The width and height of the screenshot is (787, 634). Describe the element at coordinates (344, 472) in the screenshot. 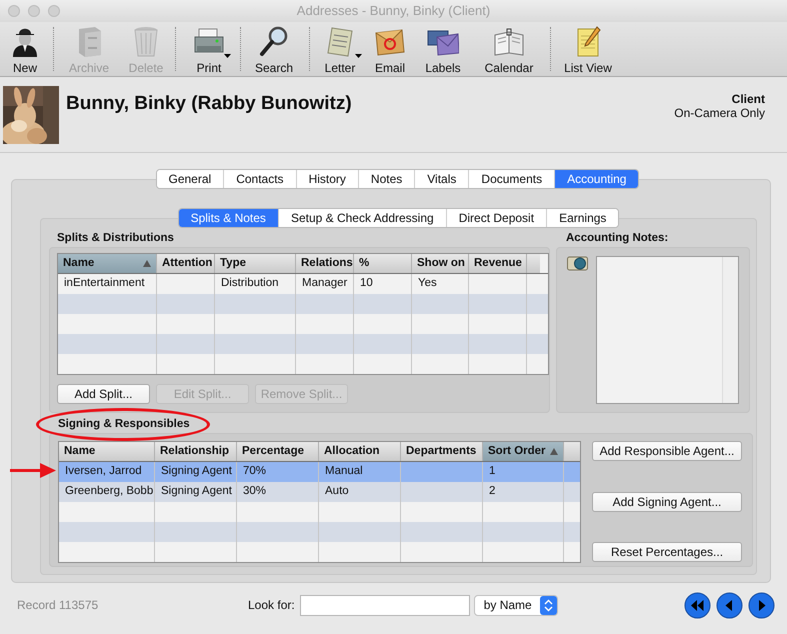

I see `table-cell-text: Manual` at that location.